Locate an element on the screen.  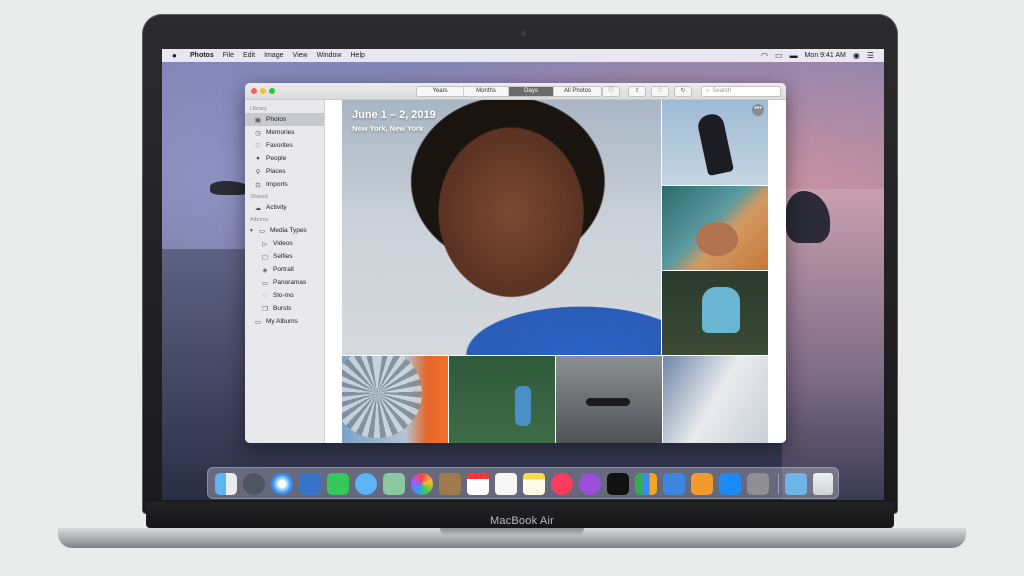
sidebar-item-videos: ▷ Videos is located at coordinates (284, 243).